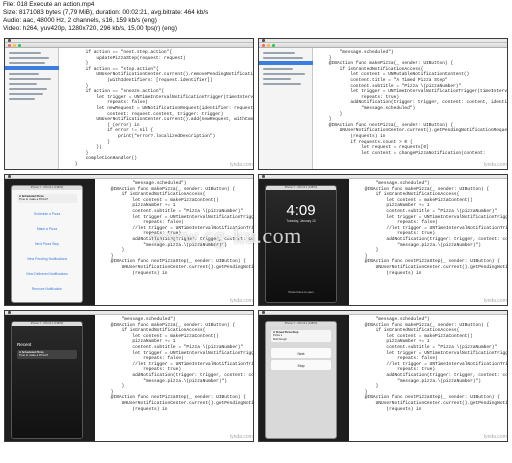 The height and width of the screenshot is (463, 512). I want to click on next-pizza-step-button: Next Pizza Step, so click(47, 244).